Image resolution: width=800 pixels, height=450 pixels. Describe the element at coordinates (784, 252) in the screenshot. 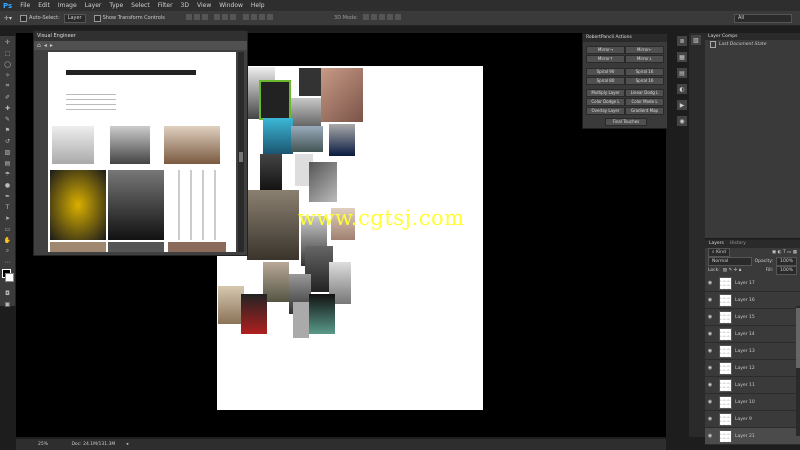

I see `filter-icons: ▣ ◐ T ▭ ▦` at that location.